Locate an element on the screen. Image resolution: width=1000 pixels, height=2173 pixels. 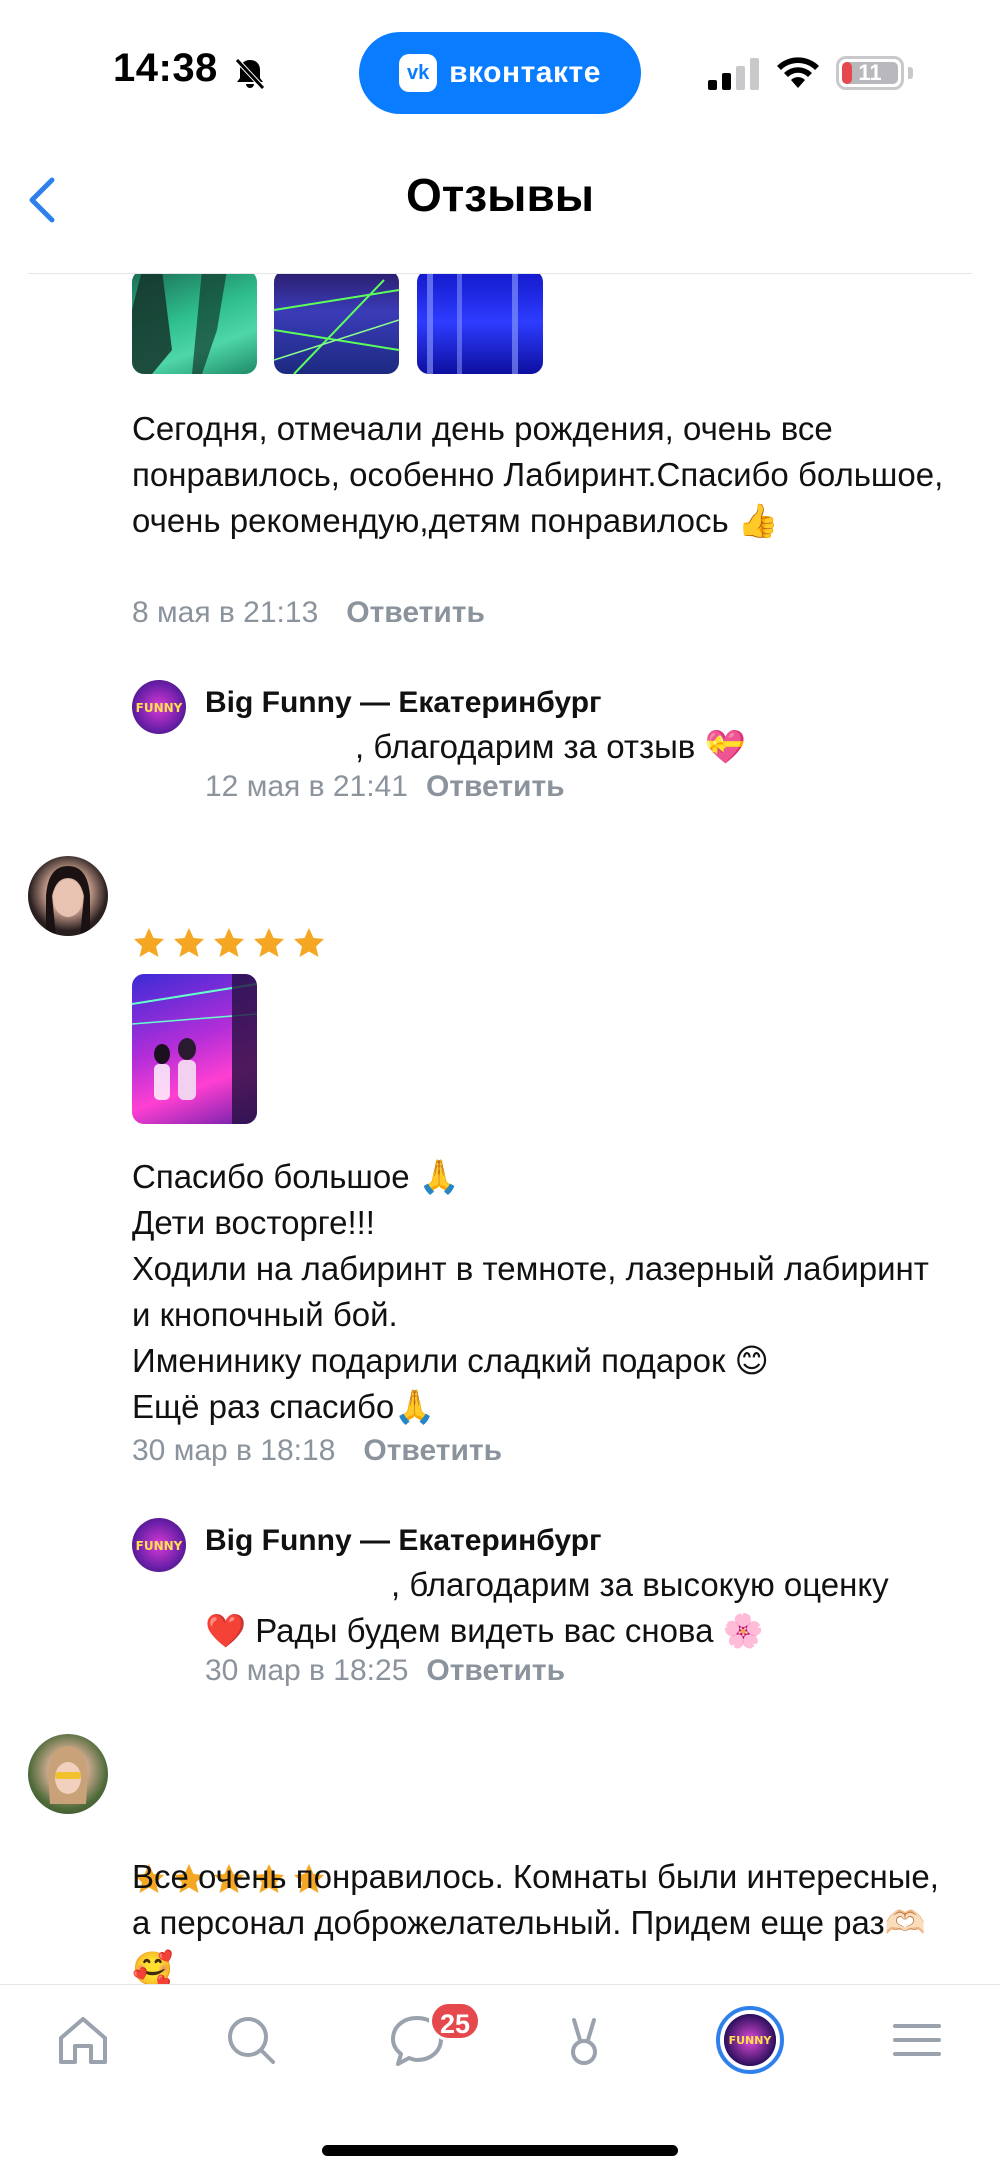
bell-muted-icon is located at coordinates (250, 74).